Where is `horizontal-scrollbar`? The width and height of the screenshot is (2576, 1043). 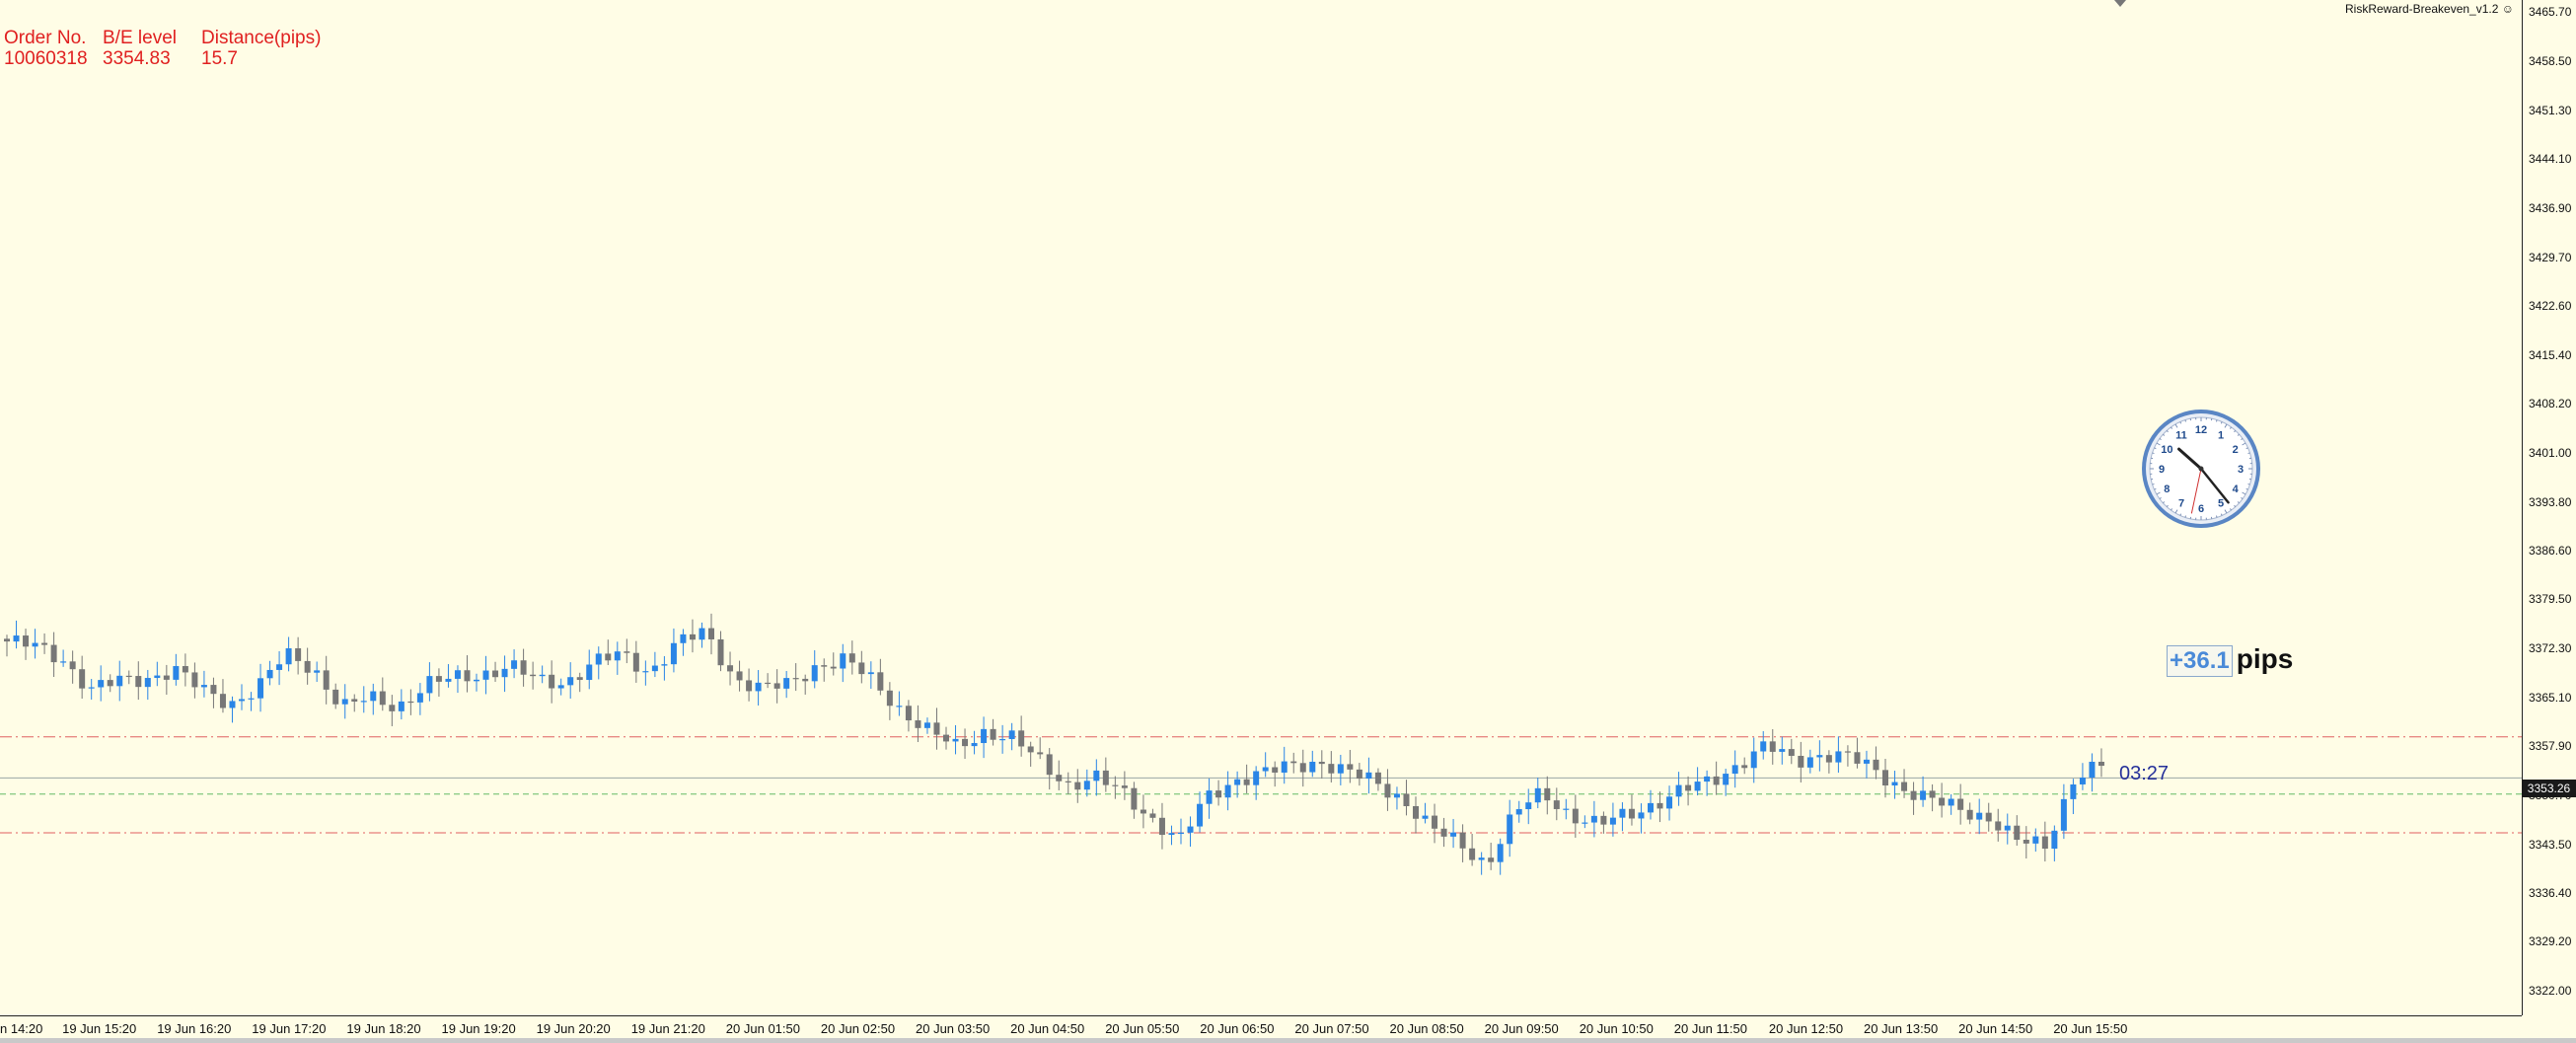
horizontal-scrollbar is located at coordinates (1288, 1040).